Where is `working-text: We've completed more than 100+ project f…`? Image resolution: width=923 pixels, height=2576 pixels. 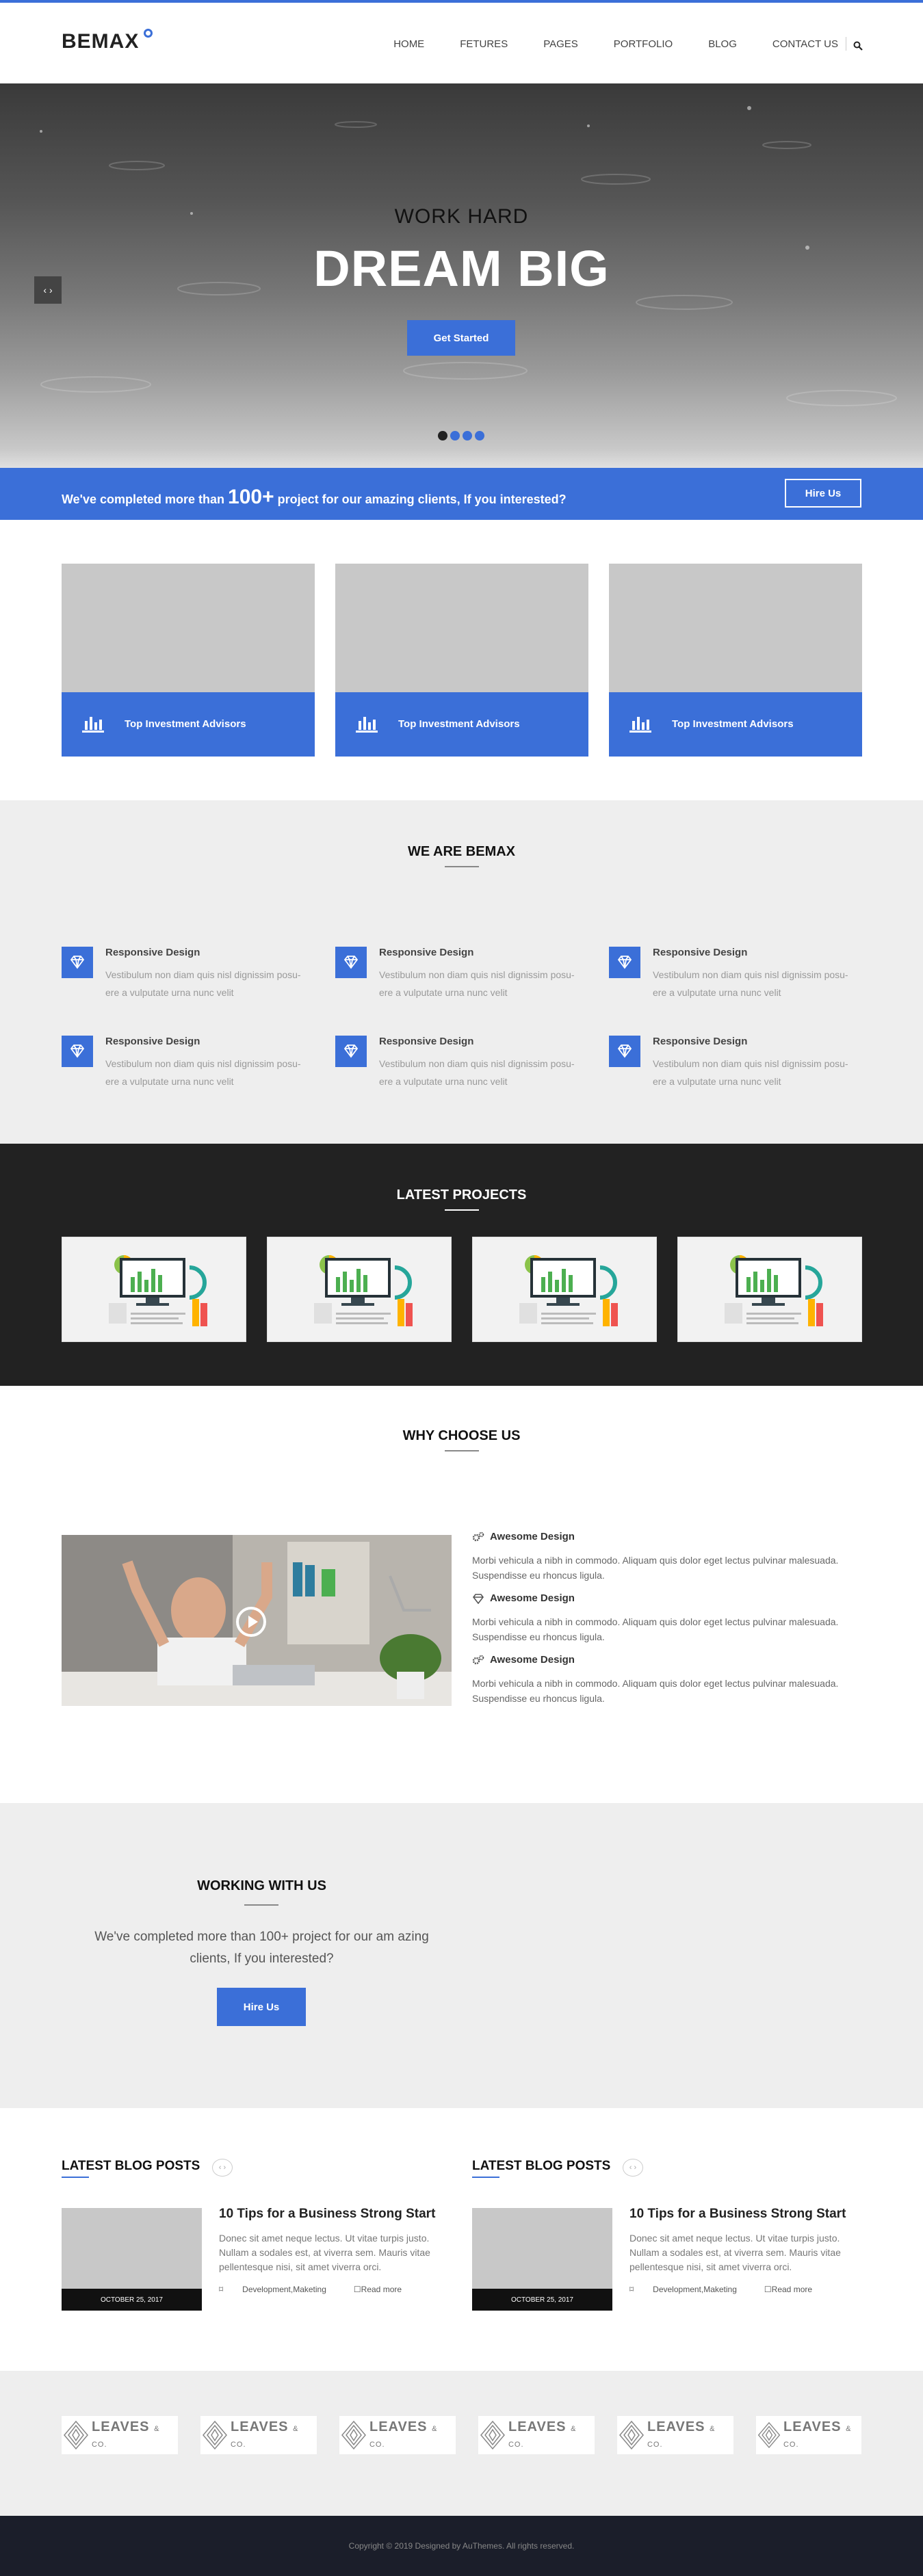 working-text: We've completed more than 100+ project f… is located at coordinates (261, 1948).